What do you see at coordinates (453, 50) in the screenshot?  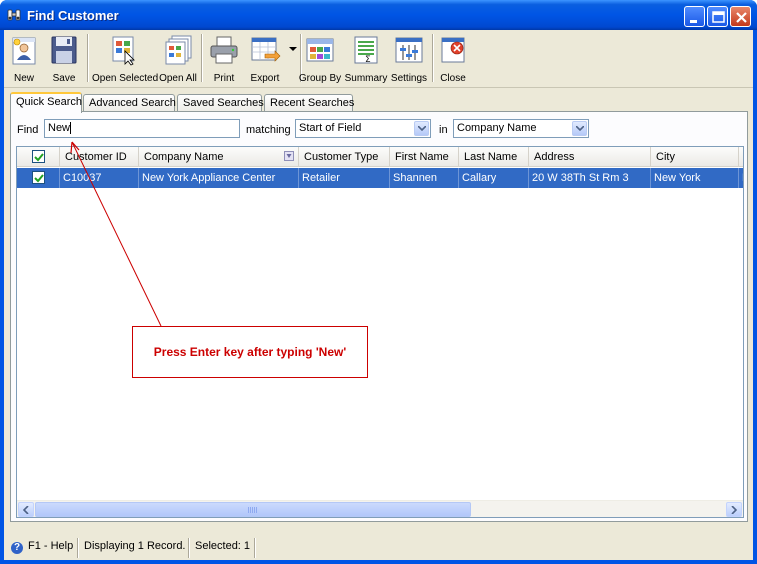 I see `close-doc-icon` at bounding box center [453, 50].